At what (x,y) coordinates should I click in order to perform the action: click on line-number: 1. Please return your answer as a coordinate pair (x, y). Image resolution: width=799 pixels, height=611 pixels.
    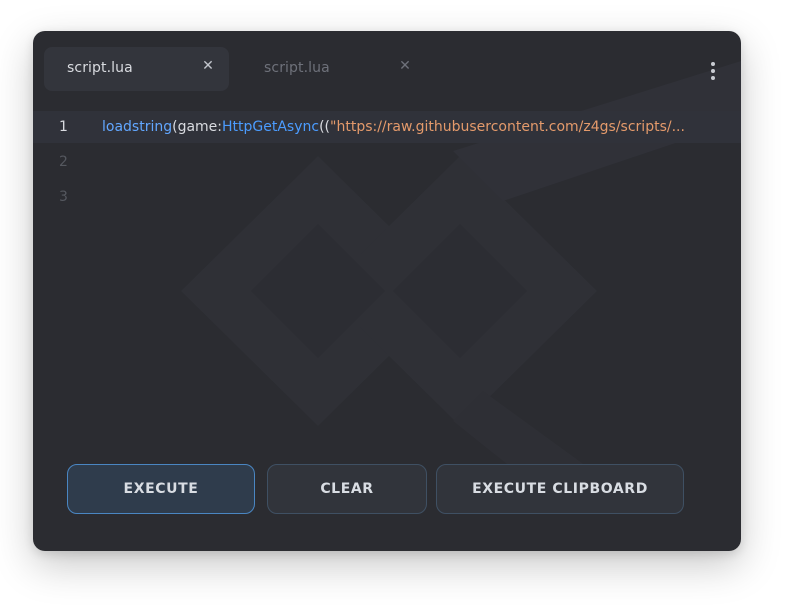
    Looking at the image, I should click on (63, 127).